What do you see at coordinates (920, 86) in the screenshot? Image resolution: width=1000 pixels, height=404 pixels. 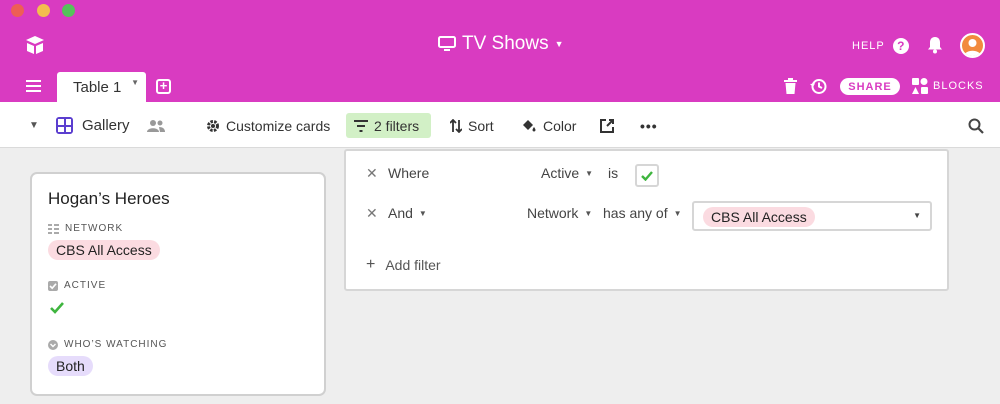 I see `blocks-icon` at bounding box center [920, 86].